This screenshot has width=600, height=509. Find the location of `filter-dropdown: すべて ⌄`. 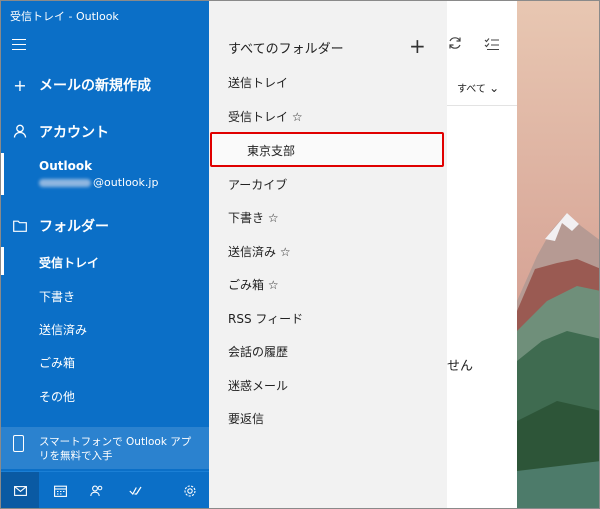

filter-dropdown: すべて ⌄ is located at coordinates (478, 87).